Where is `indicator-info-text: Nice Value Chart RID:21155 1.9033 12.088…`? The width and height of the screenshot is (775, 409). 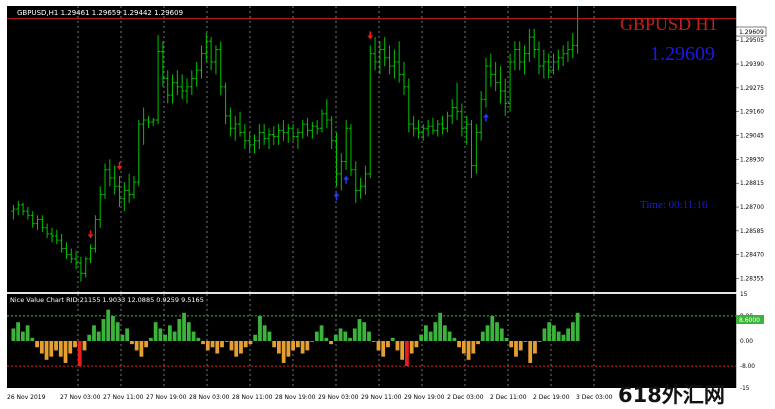
indicator-info-text: Nice Value Chart RID:21155 1.9033 12.088… is located at coordinates (107, 300).